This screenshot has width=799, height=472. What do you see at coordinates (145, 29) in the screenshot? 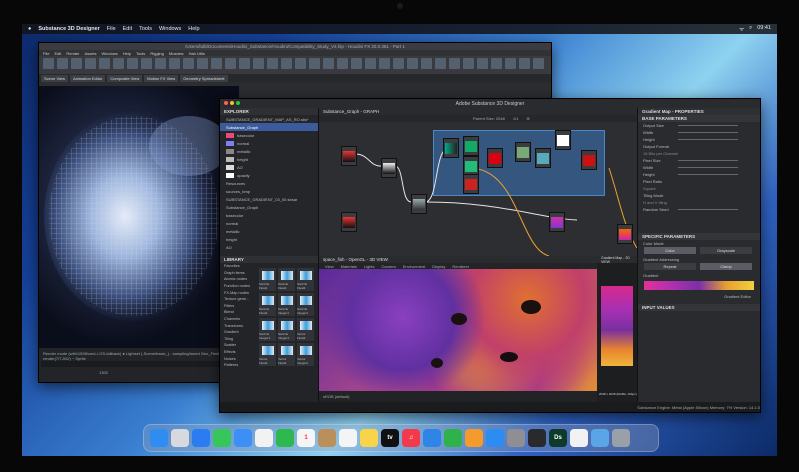
I see `menu-tools: Tools` at bounding box center [145, 29].